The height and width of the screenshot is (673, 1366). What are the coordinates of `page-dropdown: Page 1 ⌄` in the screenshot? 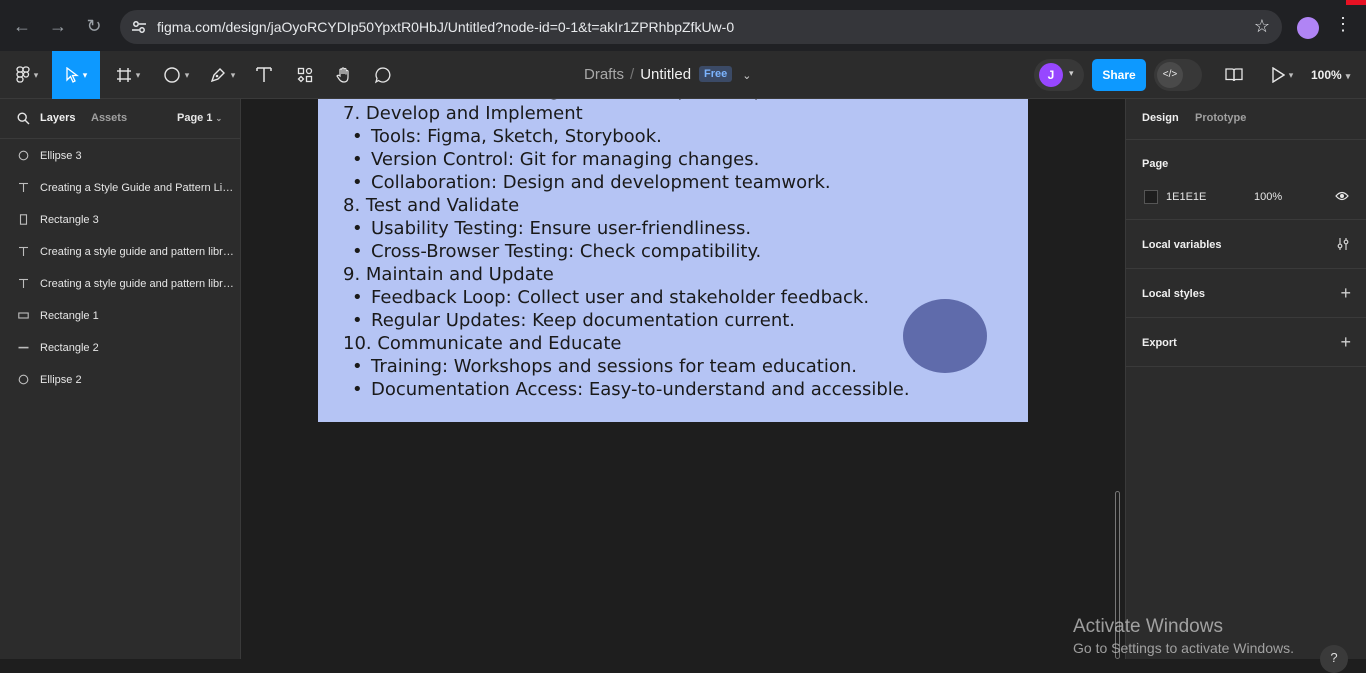 It's located at (199, 118).